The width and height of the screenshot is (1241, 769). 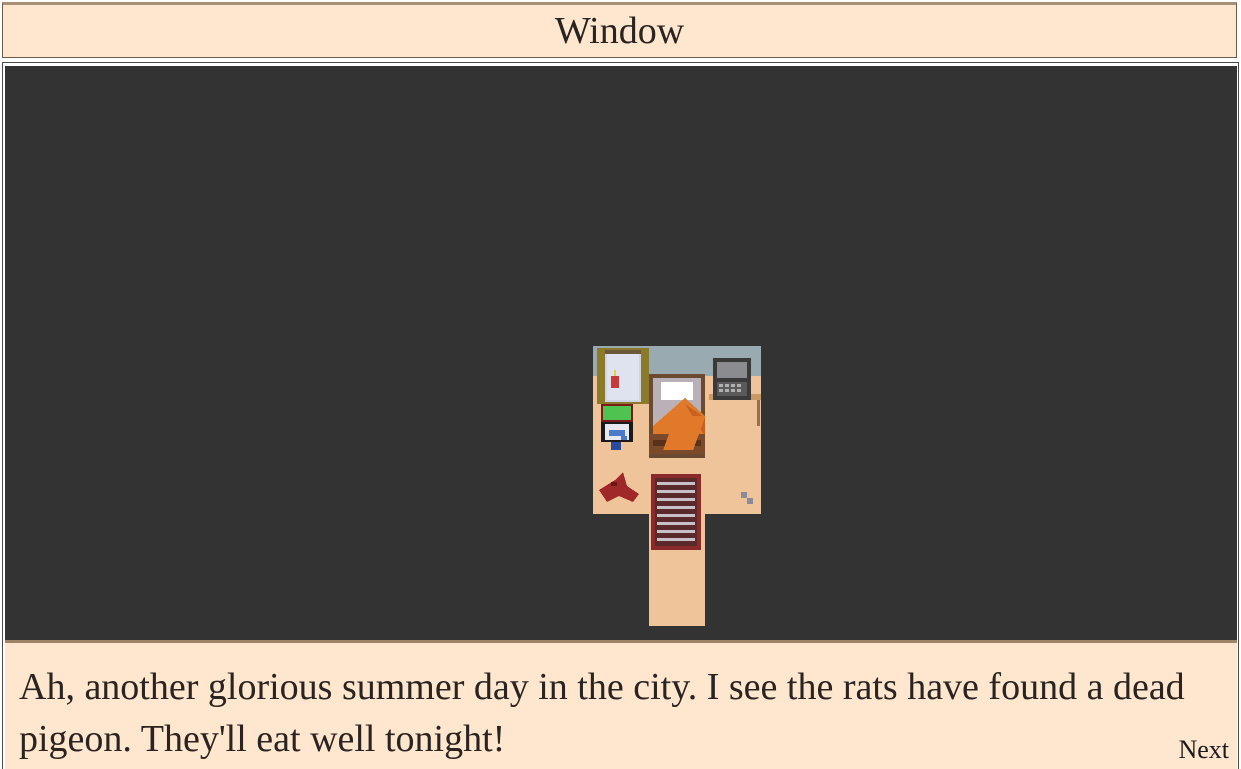 I want to click on window-title: Window, so click(x=619, y=31).